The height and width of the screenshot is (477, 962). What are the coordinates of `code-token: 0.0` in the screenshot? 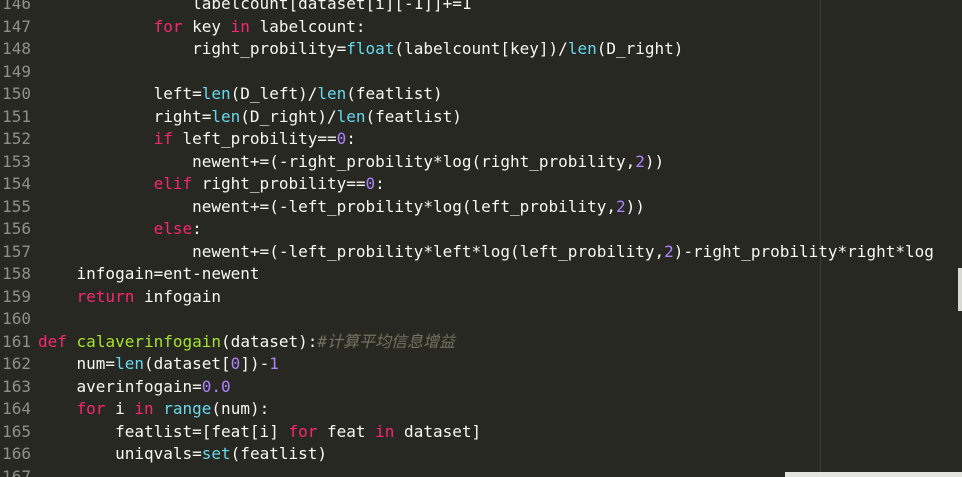 It's located at (216, 386).